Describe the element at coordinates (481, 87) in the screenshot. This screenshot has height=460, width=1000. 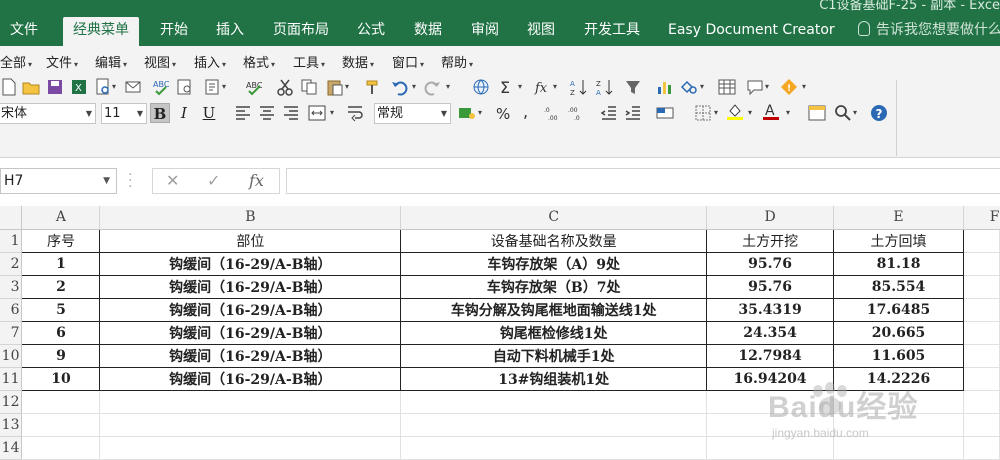
I see `hyperlink-globe-icon` at that location.